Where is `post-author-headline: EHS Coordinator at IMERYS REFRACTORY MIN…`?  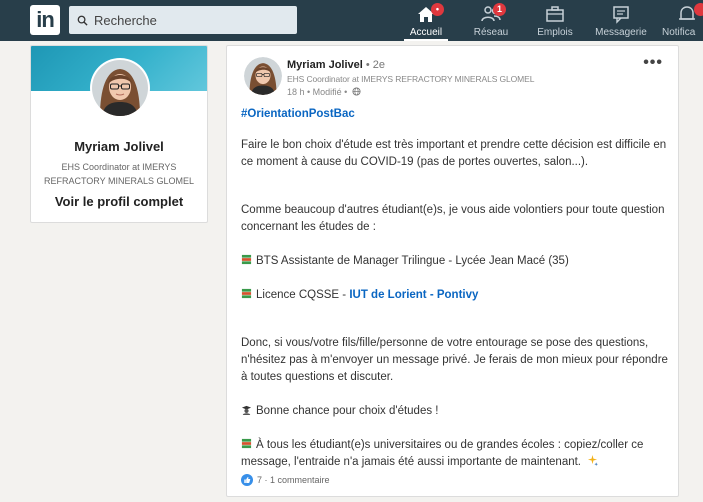
post-author-headline: EHS Coordinator at IMERYS REFRACTORY MIN… is located at coordinates (411, 79).